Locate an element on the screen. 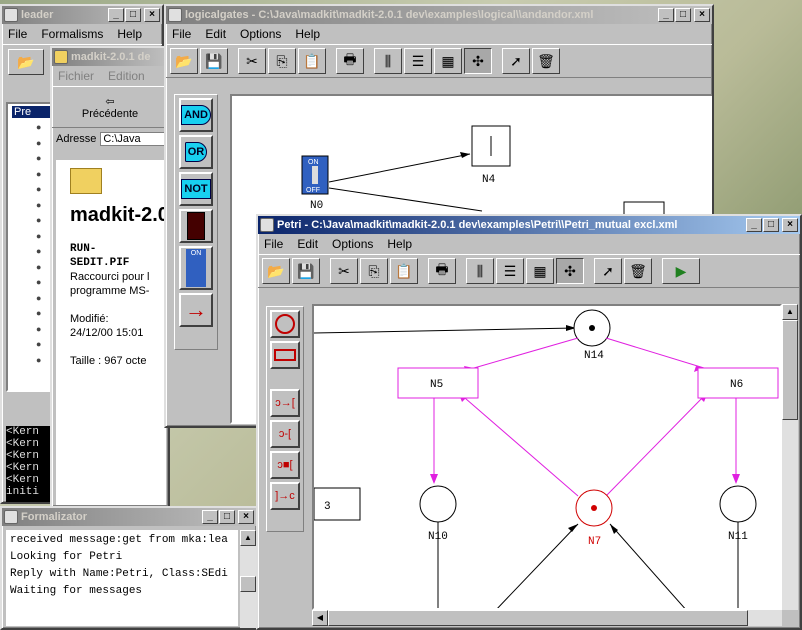 This screenshot has height=630, width=802. transition-partial is located at coordinates (337, 504).